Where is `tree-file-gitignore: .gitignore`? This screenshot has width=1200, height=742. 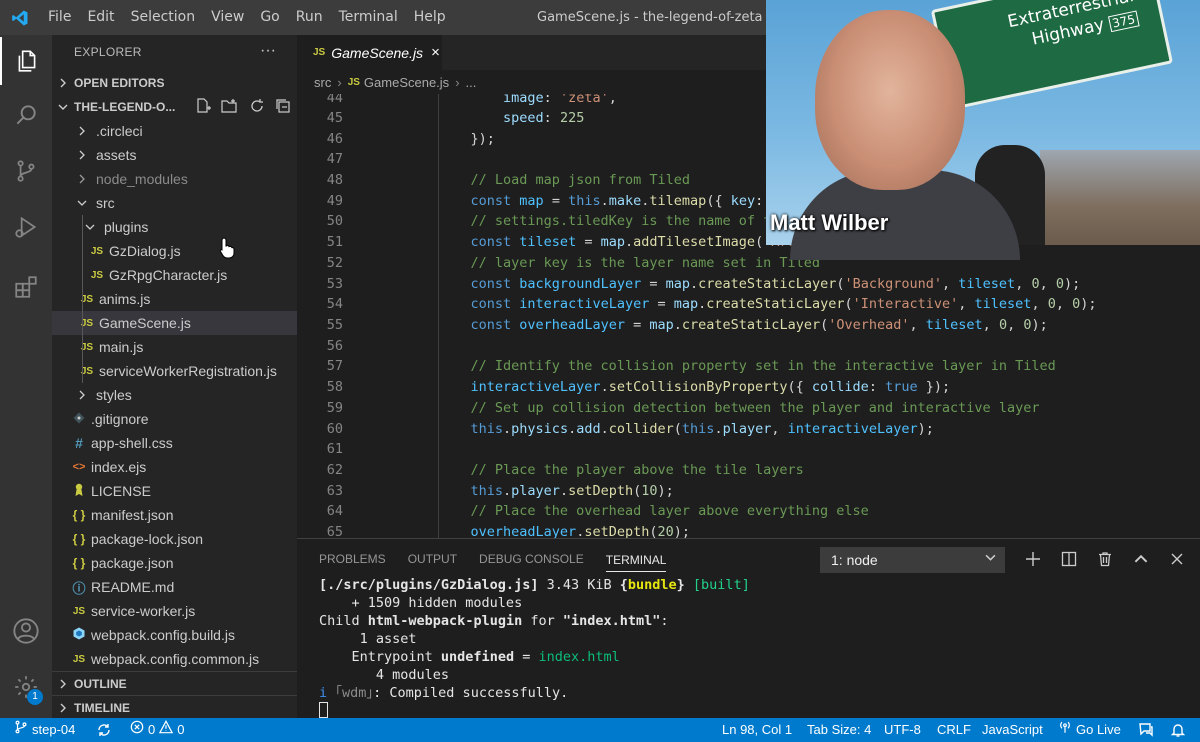
tree-file-gitignore: .gitignore is located at coordinates (174, 419).